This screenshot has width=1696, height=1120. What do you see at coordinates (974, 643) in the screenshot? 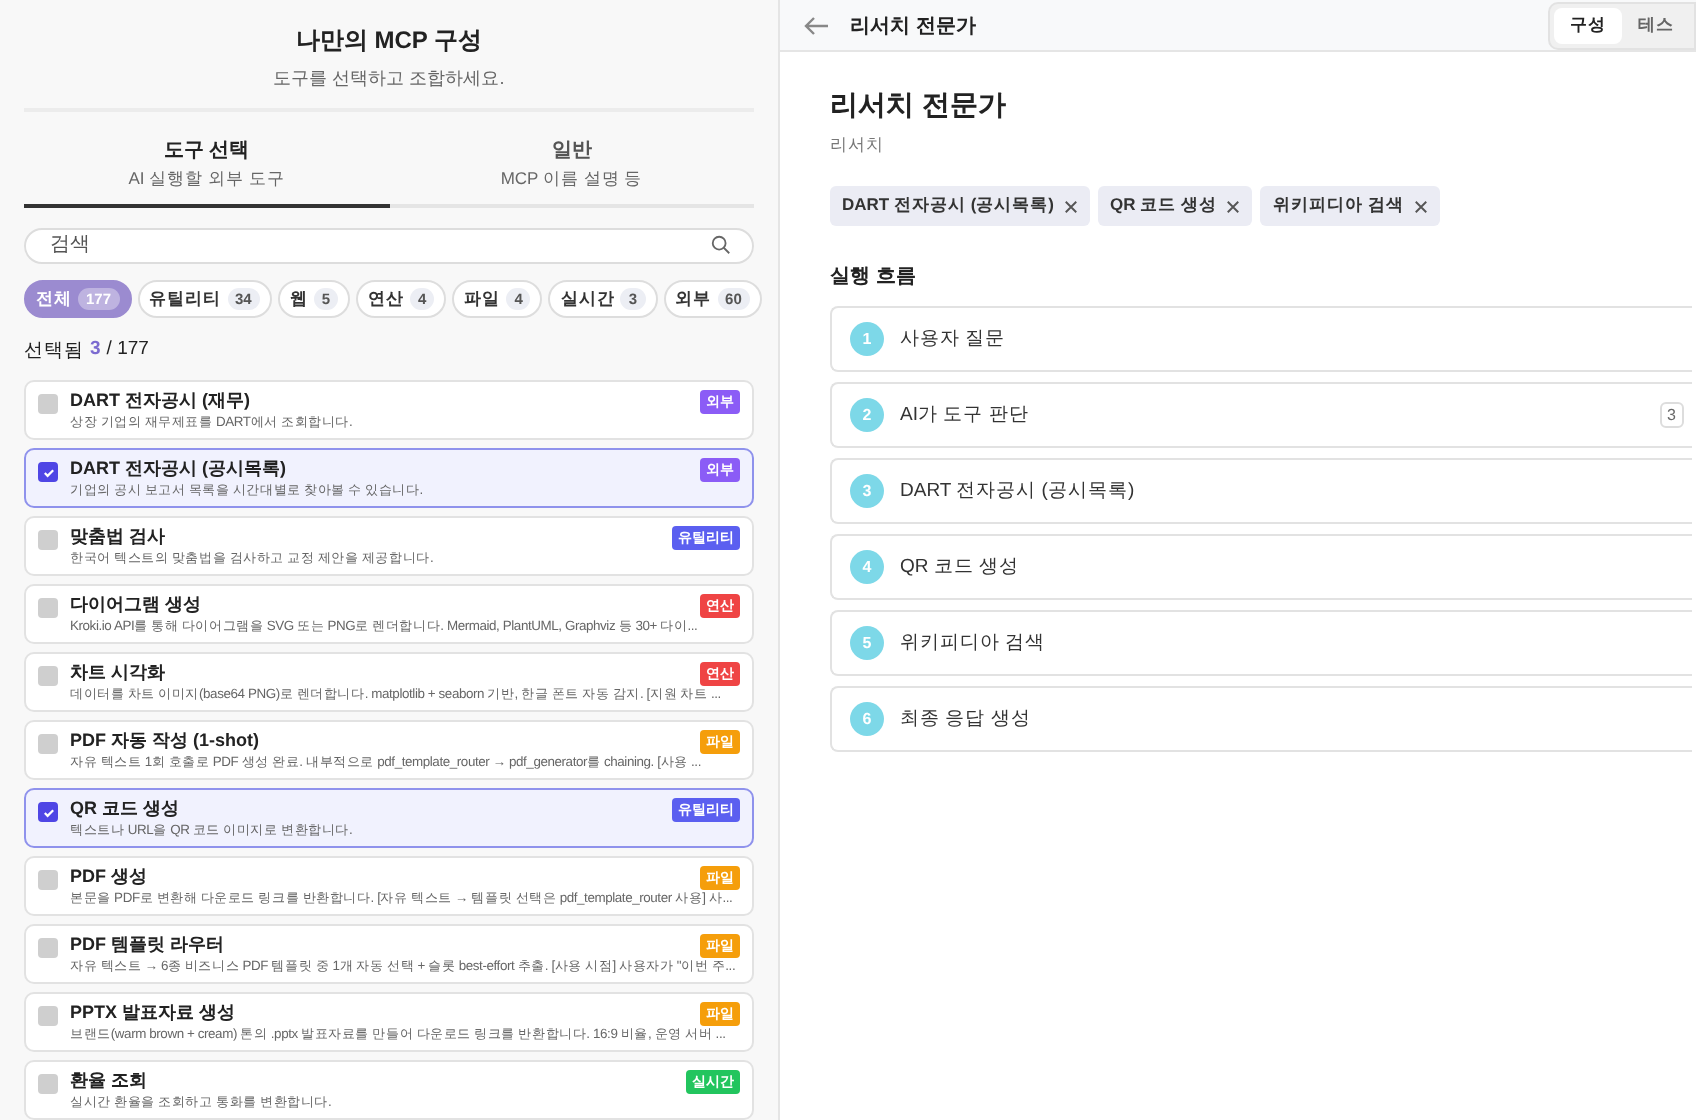
I see `step-label: 위키피디아 검색` at bounding box center [974, 643].